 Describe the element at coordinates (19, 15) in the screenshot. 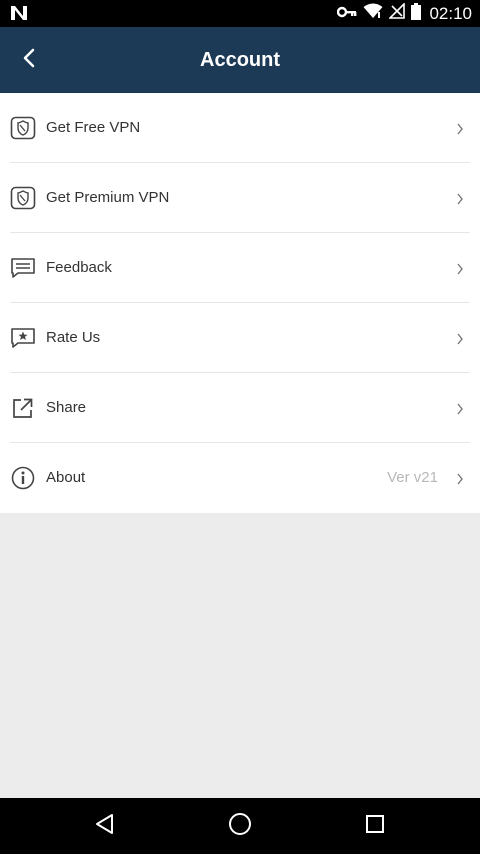

I see `notification-n-icon` at that location.